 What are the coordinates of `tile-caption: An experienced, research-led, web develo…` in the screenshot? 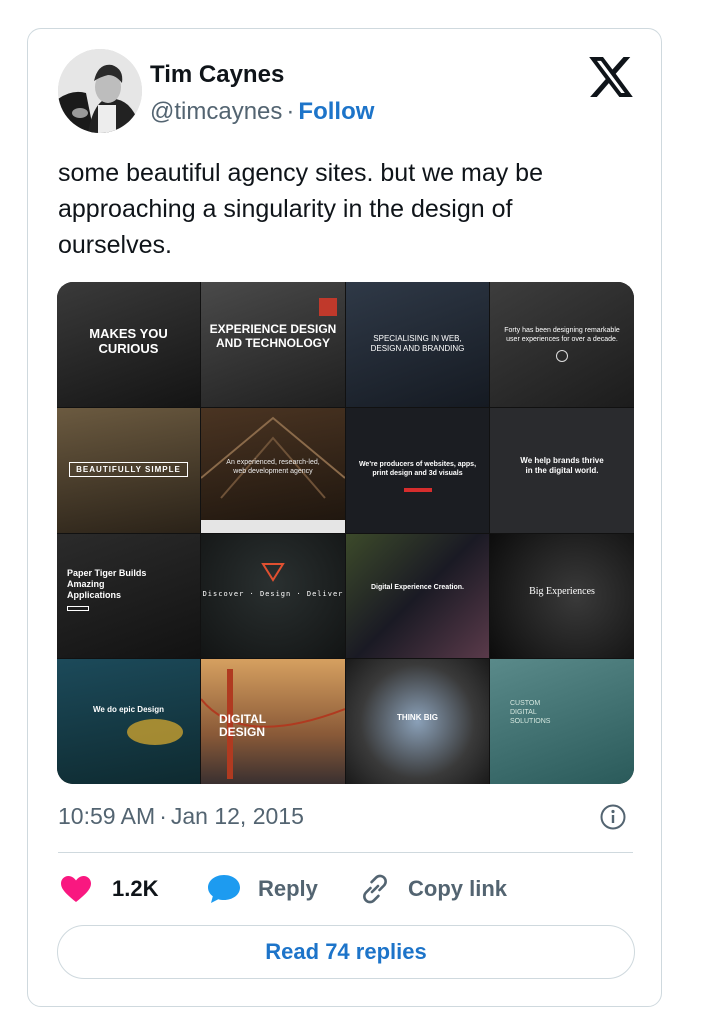 It's located at (273, 467).